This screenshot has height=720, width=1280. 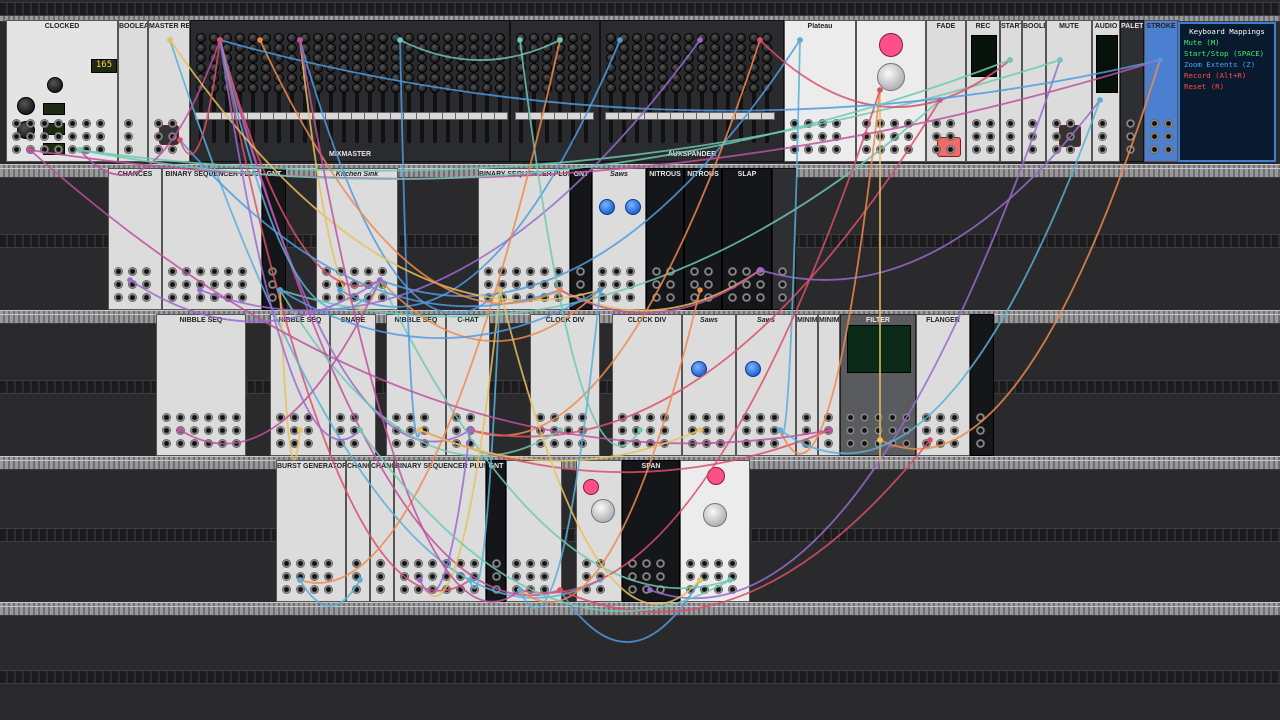 What do you see at coordinates (300, 385) in the screenshot?
I see `module-nibble-seq-2: NIBBLE SEQ` at bounding box center [300, 385].